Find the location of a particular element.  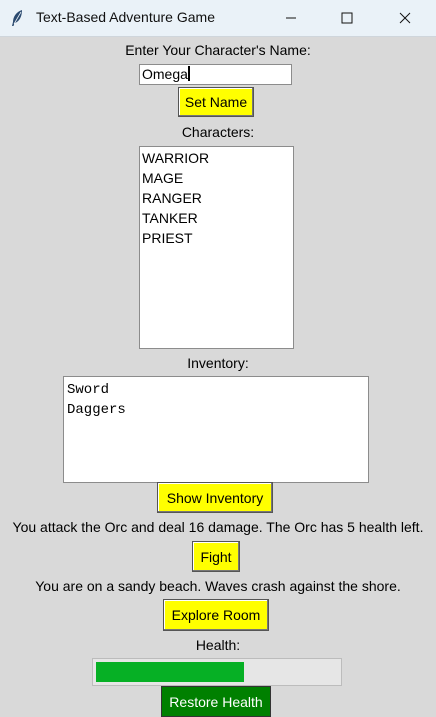

maximize-button is located at coordinates (347, 18).